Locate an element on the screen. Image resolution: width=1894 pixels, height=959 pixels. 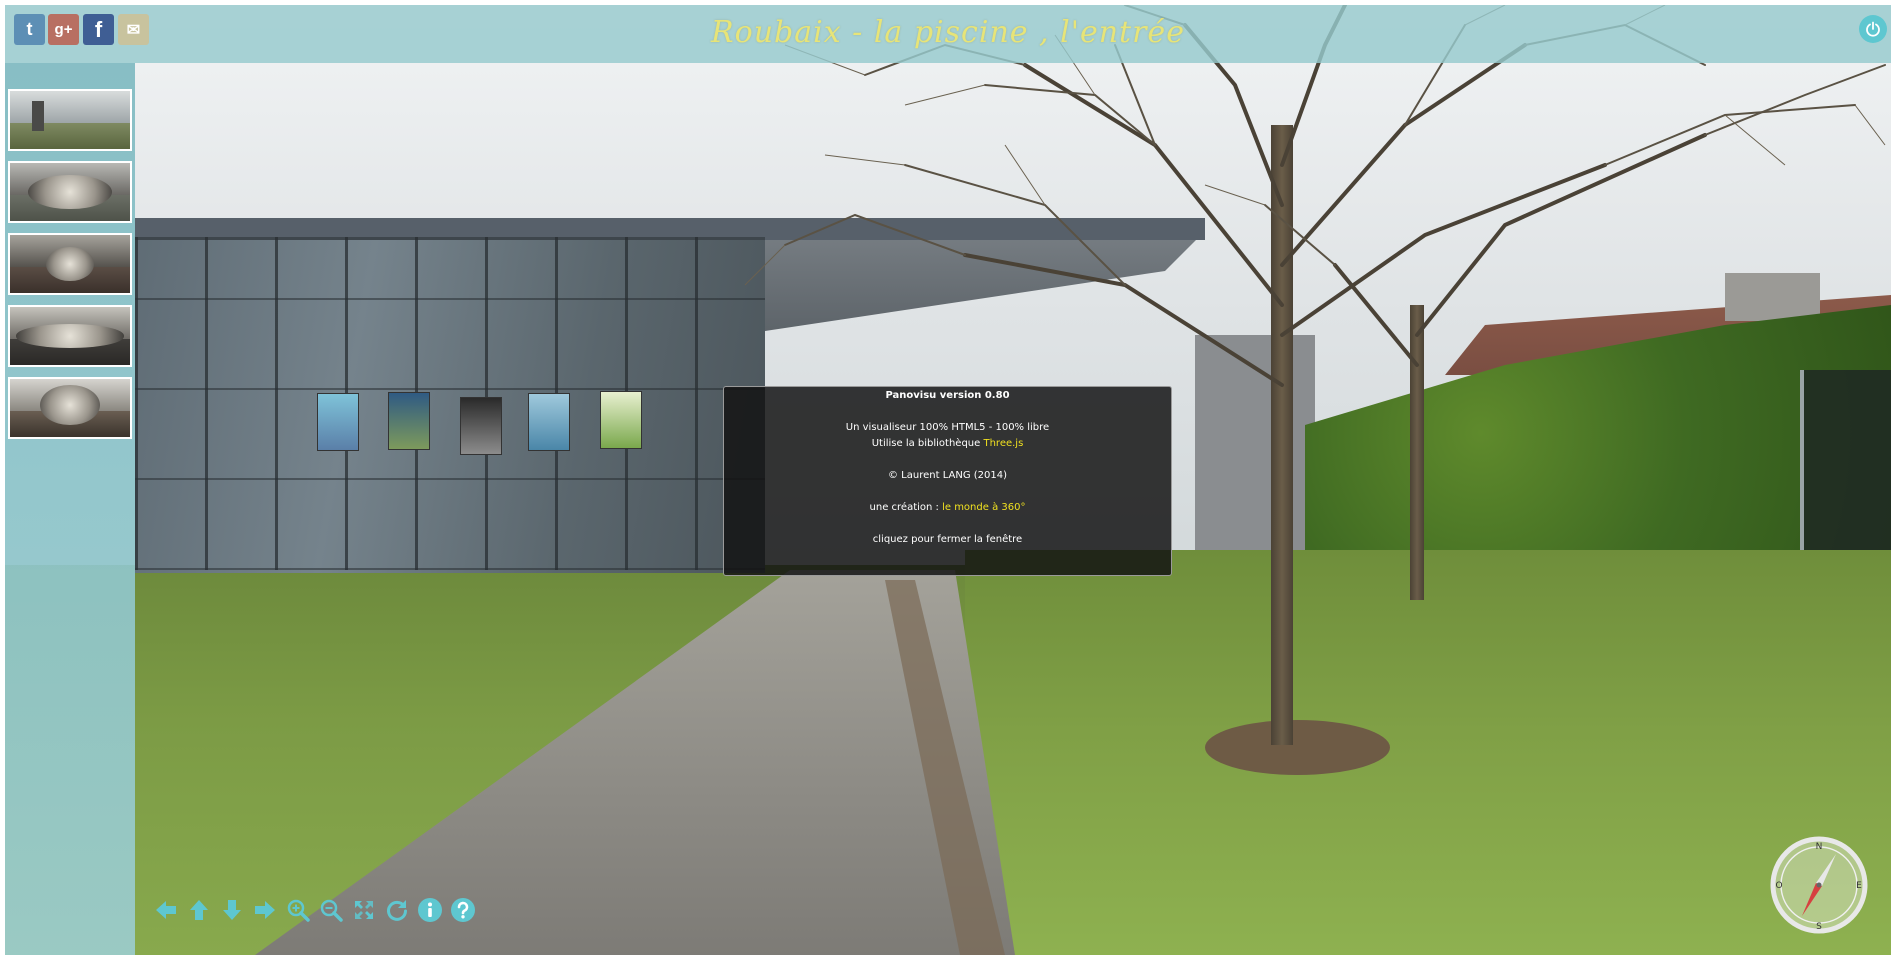
title-bar: t g+ f ✉ Roubaix - la piscine , l'entrée is located at coordinates (948, 34).